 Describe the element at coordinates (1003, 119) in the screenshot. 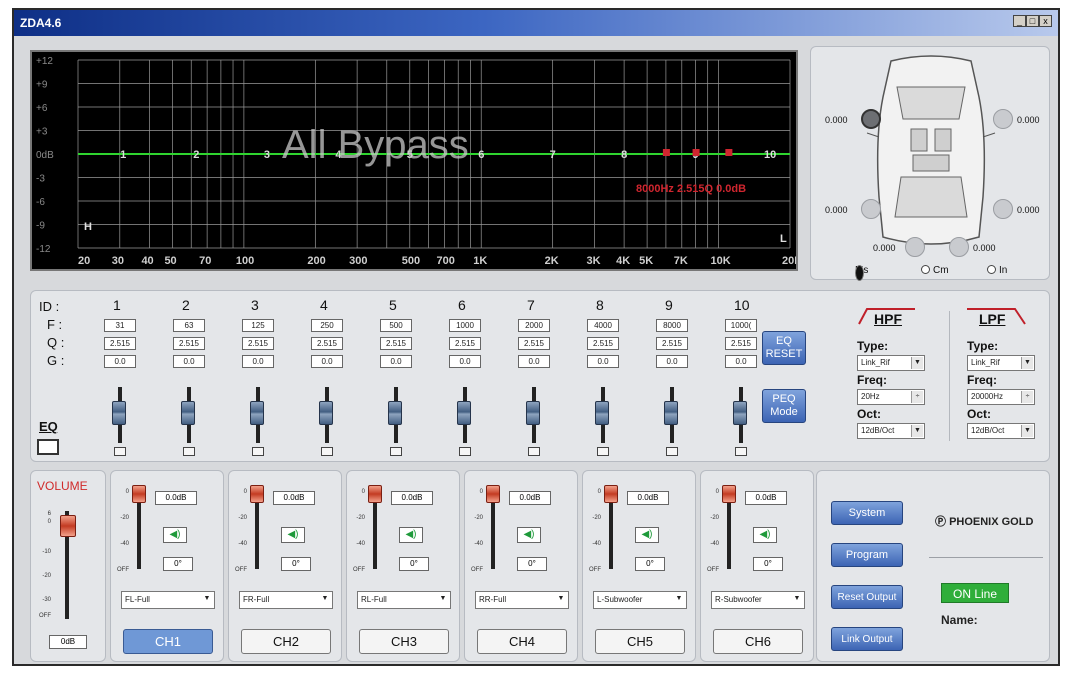

I see `front-right-speaker-icon` at that location.